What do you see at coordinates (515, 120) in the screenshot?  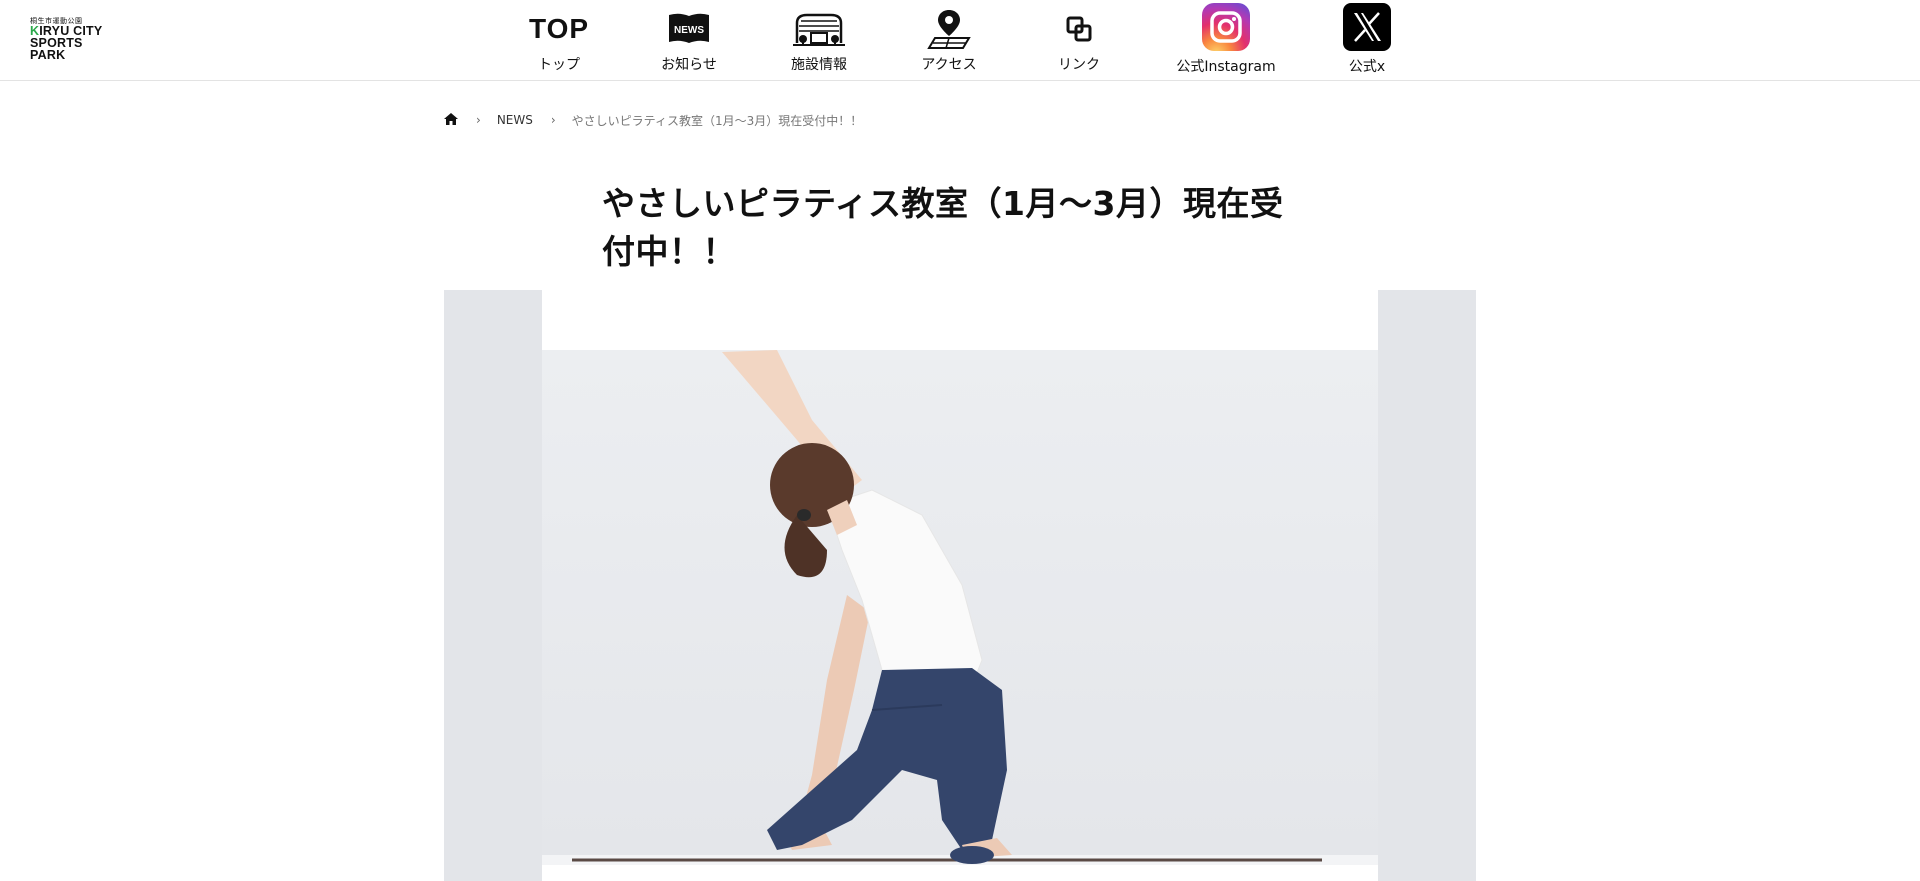 I see `breadcrumb-news: NEWS` at bounding box center [515, 120].